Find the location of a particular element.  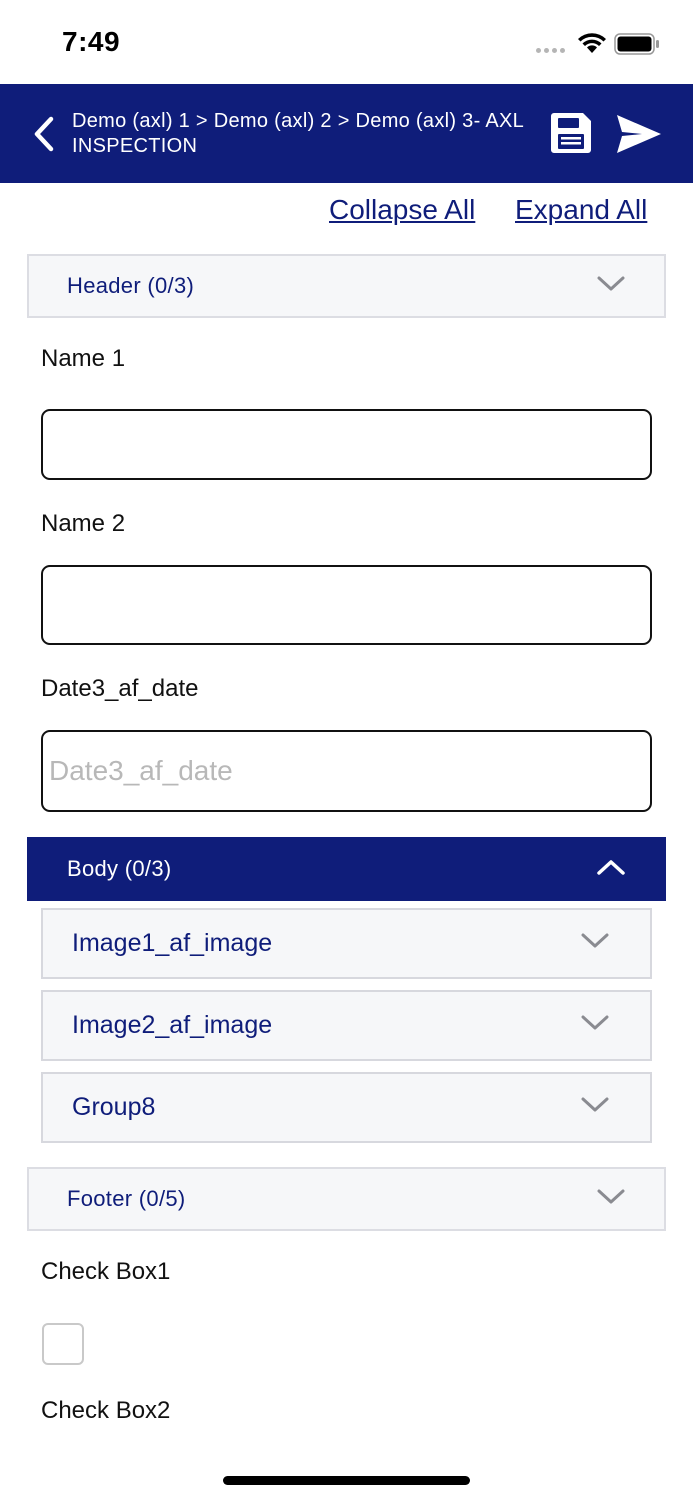

section-footer: Footer (0/5) is located at coordinates (346, 1199).